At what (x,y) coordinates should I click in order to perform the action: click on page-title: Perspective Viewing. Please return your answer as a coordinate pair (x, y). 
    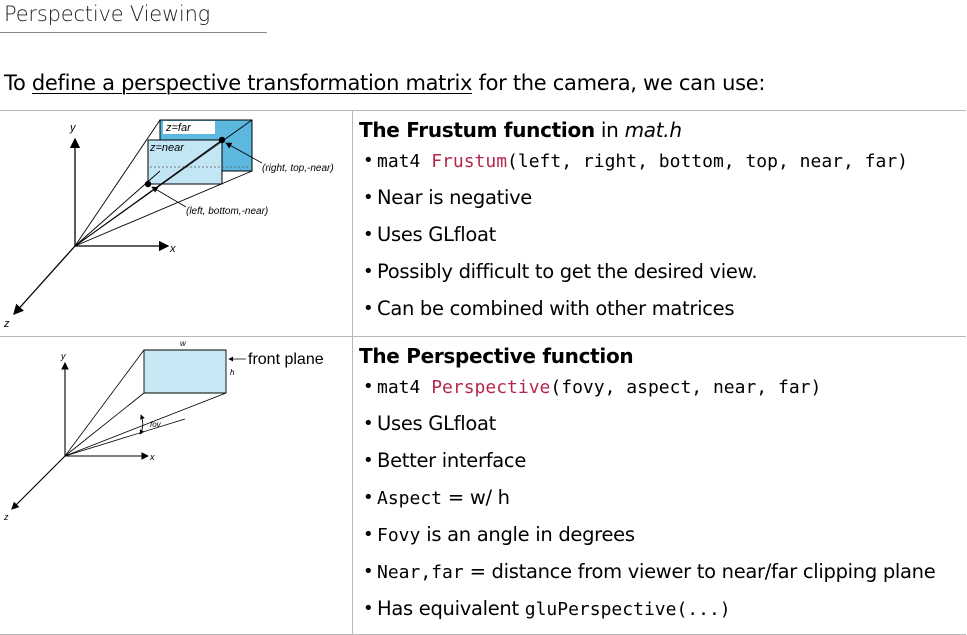
    Looking at the image, I should click on (107, 14).